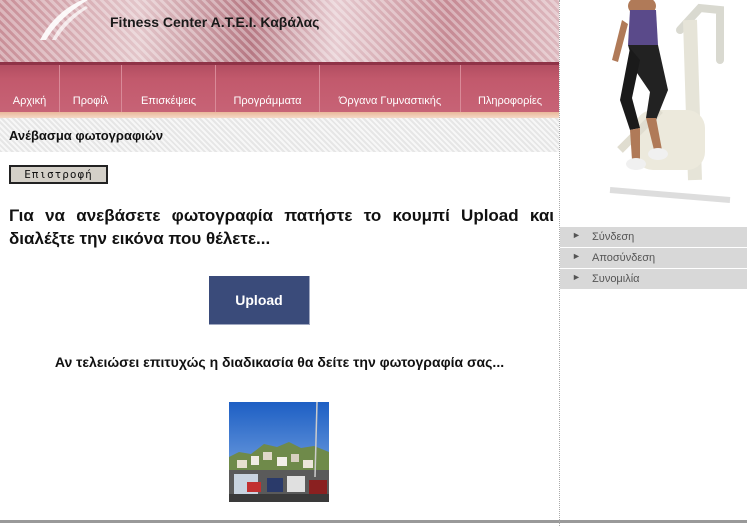 This screenshot has height=526, width=747. Describe the element at coordinates (279, 135) in the screenshot. I see `section-header: Ανέβασμα φωτογραφιών` at that location.